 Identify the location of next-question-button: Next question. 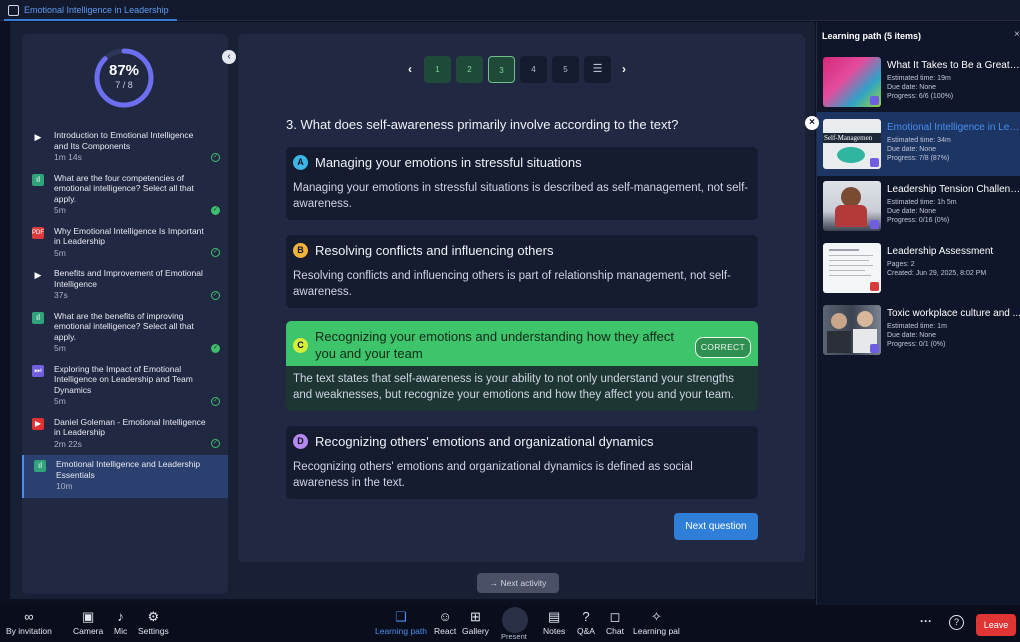
(716, 526).